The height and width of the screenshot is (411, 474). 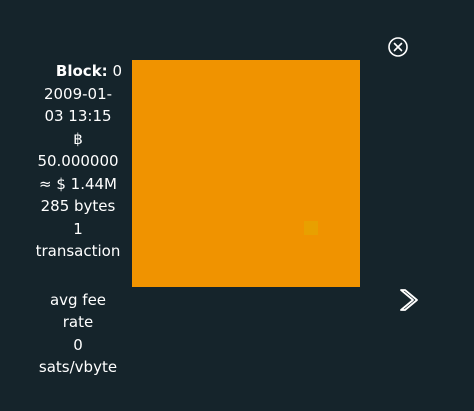 I want to click on block-size: 285 bytes, so click(x=78, y=206).